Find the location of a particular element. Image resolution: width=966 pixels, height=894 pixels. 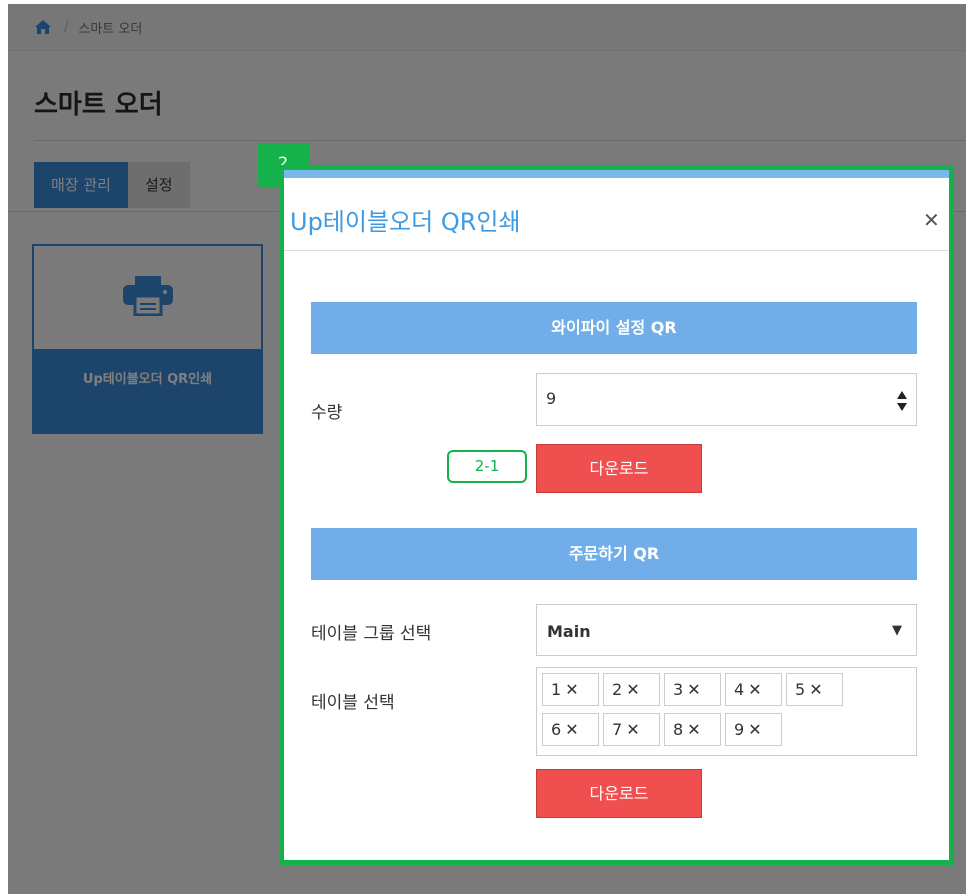

table-tag: 1 ✕ is located at coordinates (570, 689).